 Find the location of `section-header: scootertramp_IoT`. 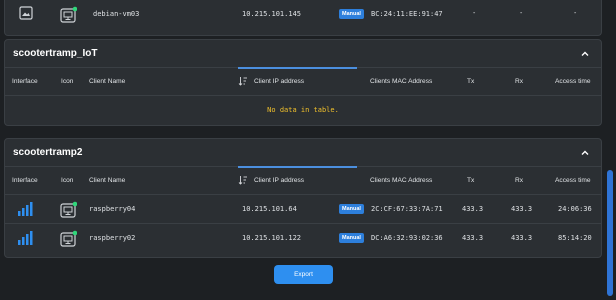

section-header: scootertramp_IoT is located at coordinates (303, 54).